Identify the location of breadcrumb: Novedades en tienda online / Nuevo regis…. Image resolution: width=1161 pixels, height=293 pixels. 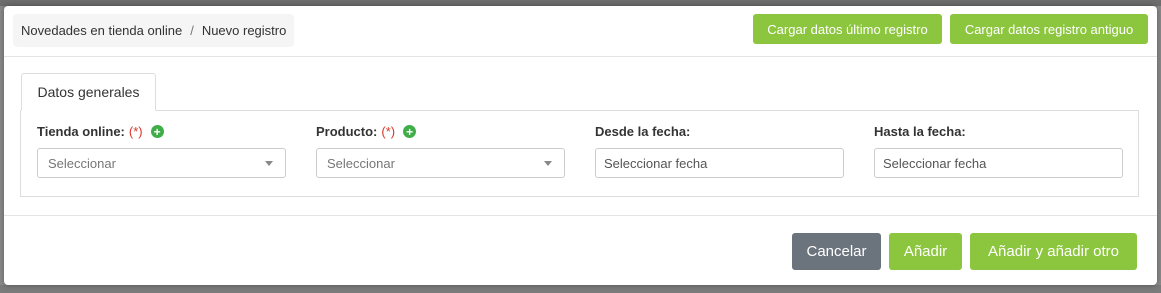
(154, 30).